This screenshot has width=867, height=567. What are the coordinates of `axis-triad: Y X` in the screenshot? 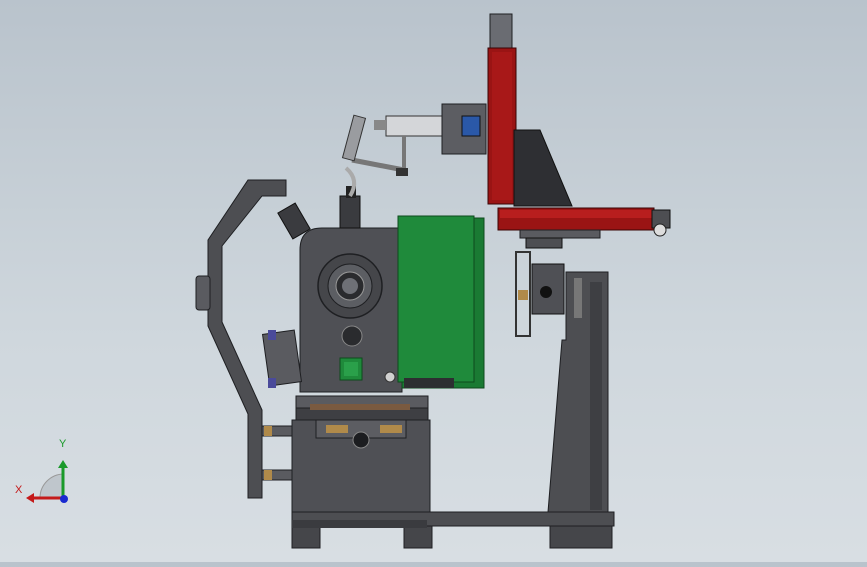 It's located at (49, 478).